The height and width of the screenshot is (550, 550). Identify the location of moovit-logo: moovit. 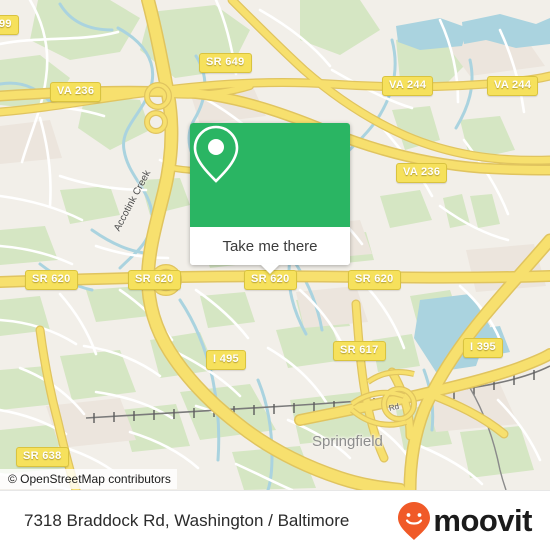
(464, 521).